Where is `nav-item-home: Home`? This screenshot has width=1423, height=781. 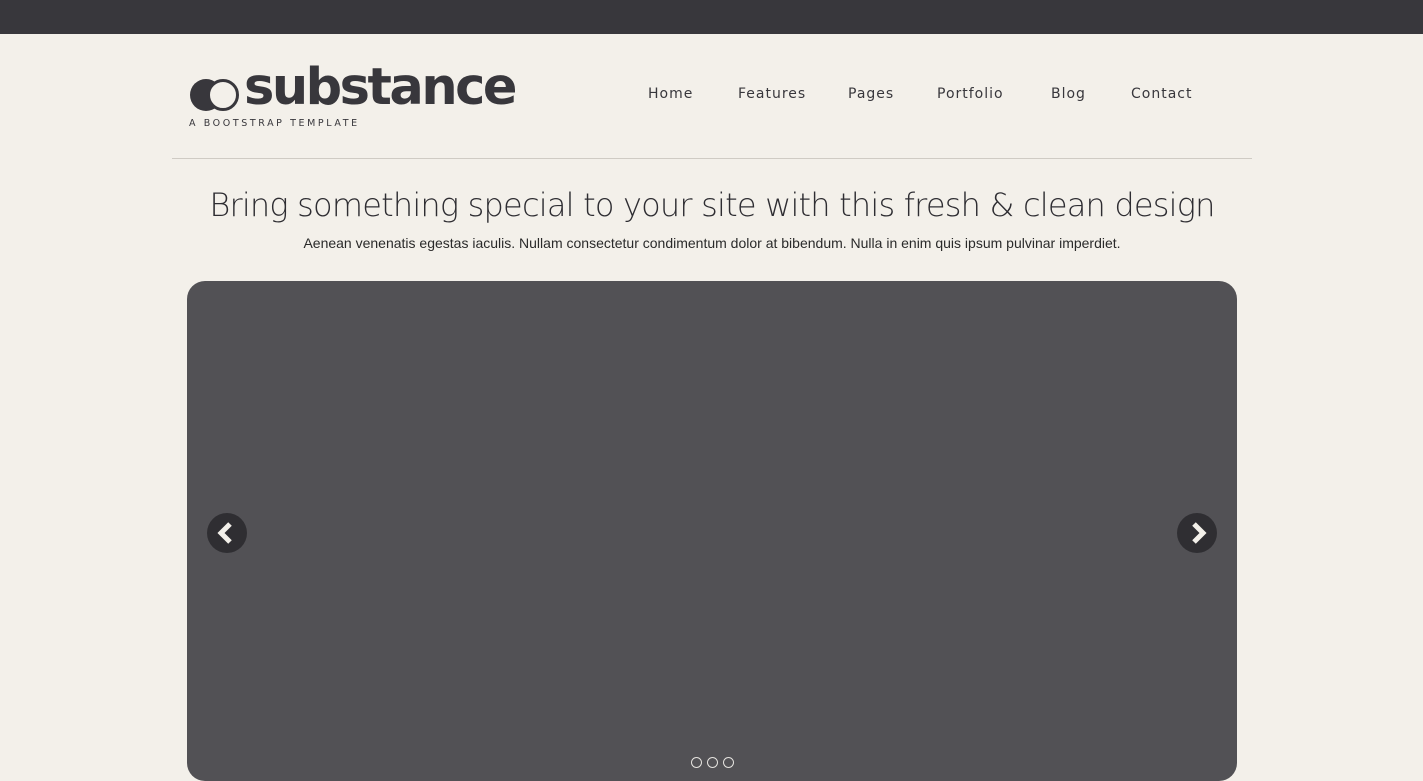 nav-item-home: Home is located at coordinates (670, 94).